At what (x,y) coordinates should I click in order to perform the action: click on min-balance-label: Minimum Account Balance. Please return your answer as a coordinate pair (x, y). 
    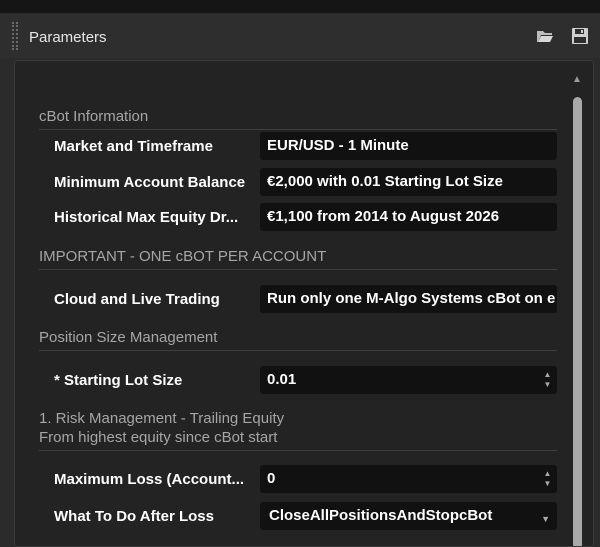
    Looking at the image, I should click on (150, 182).